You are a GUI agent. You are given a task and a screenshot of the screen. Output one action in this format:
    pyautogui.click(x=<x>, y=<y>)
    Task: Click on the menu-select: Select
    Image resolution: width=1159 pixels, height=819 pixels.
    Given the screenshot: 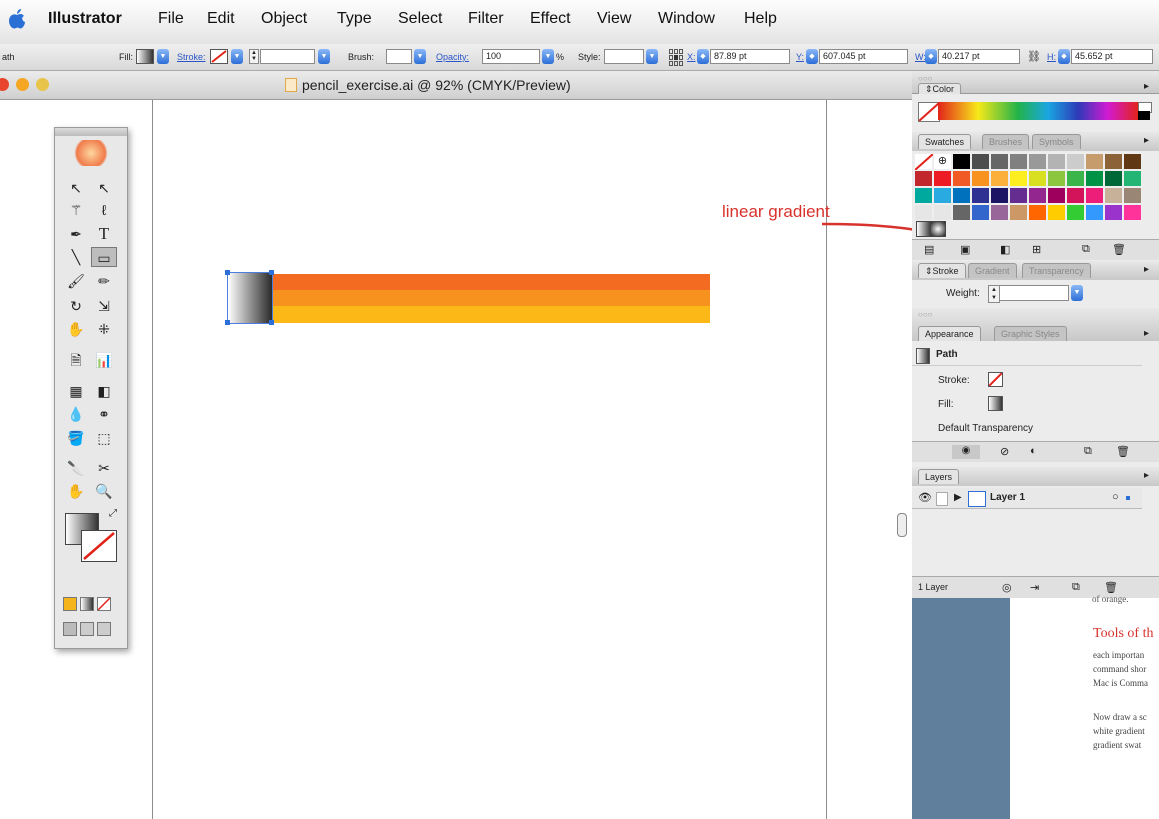 What is the action you would take?
    pyautogui.click(x=420, y=19)
    